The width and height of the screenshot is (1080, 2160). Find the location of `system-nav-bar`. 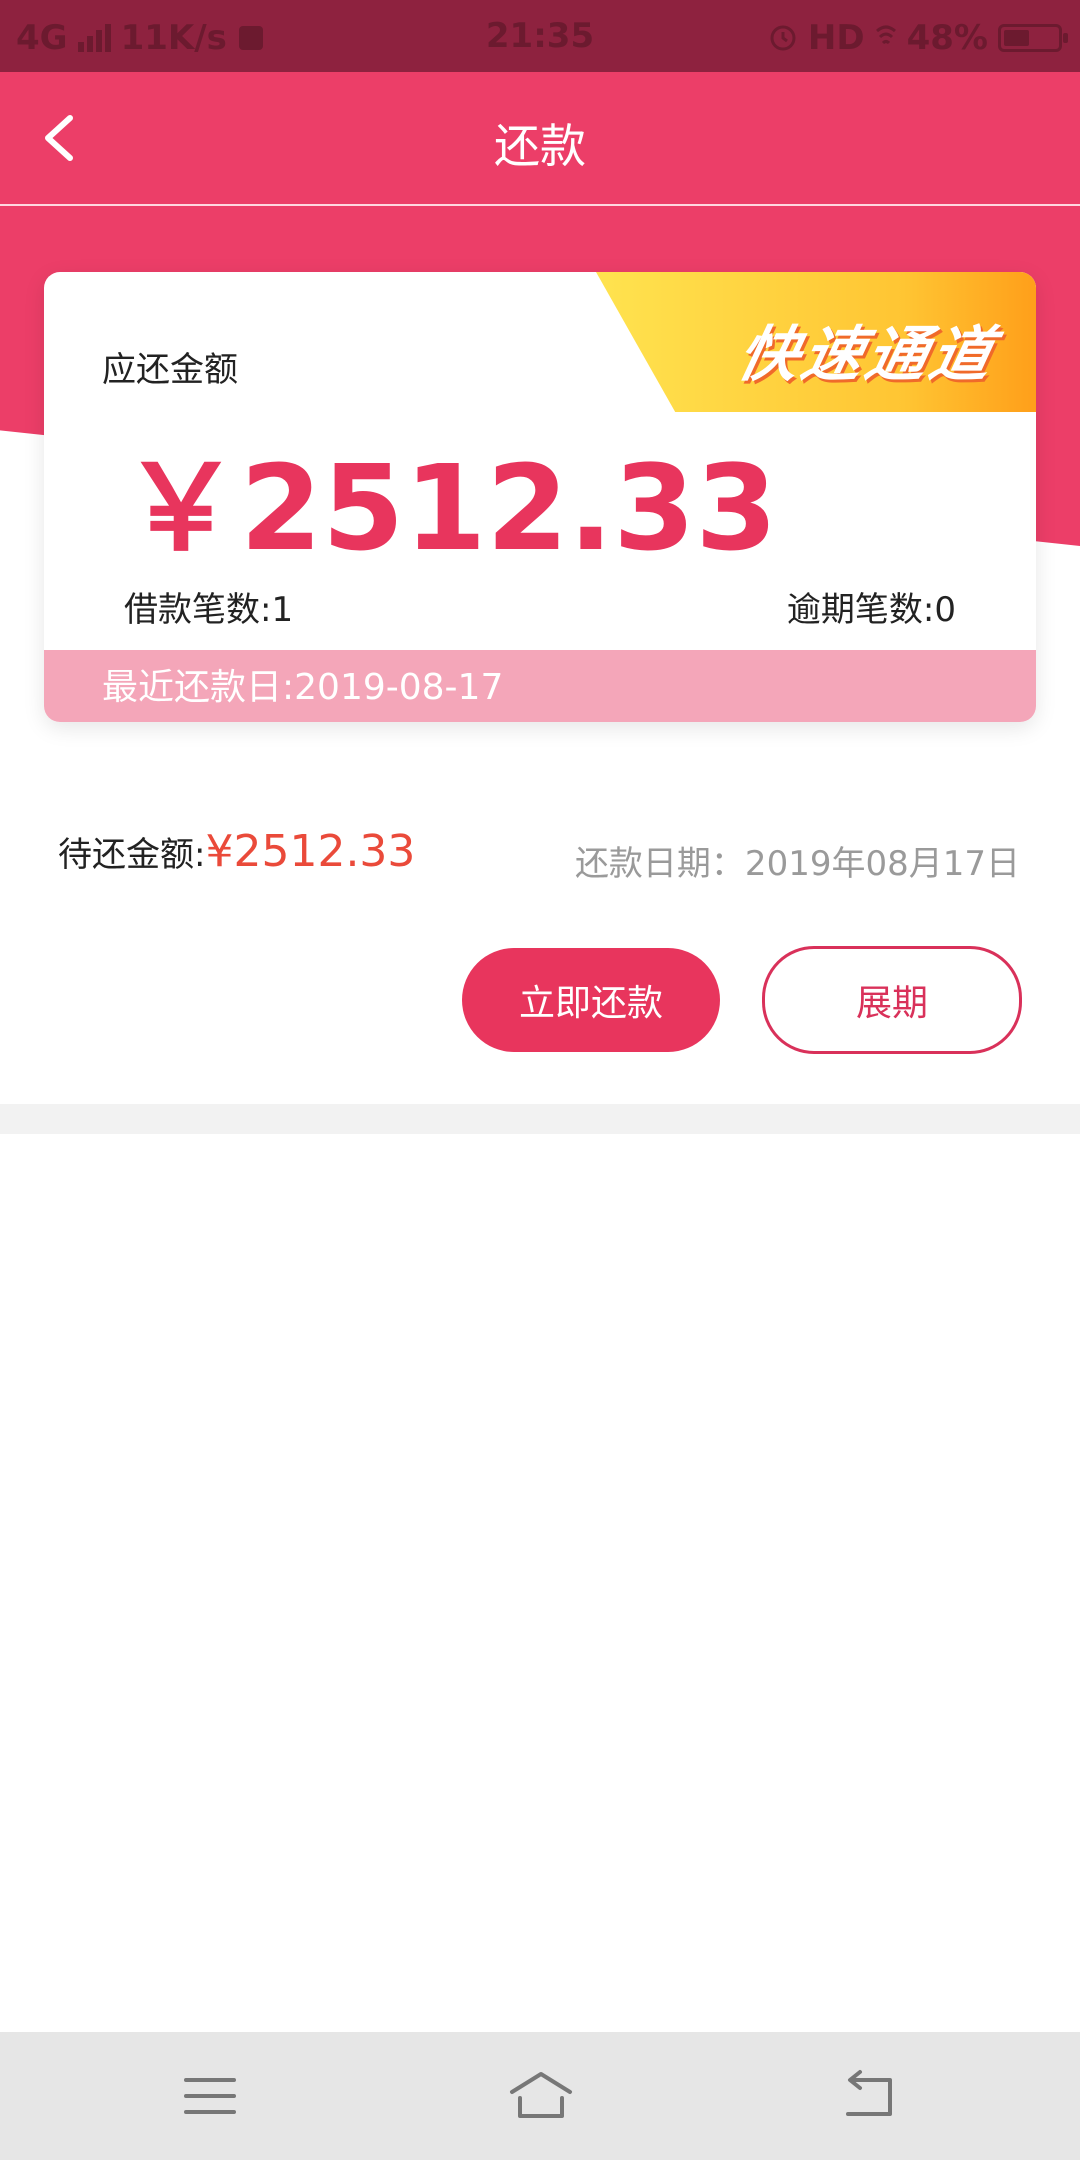

system-nav-bar is located at coordinates (540, 2096).